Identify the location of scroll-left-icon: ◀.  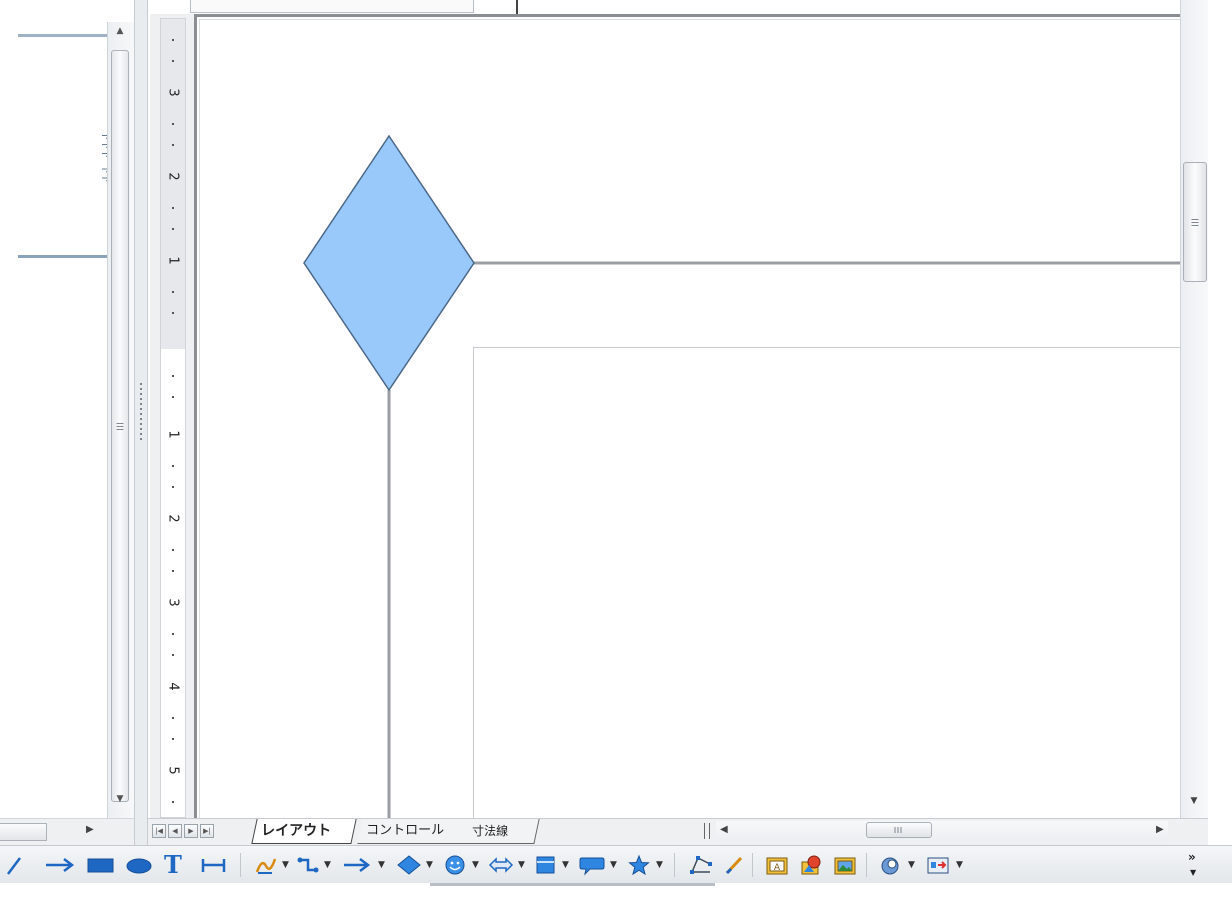
(724, 829).